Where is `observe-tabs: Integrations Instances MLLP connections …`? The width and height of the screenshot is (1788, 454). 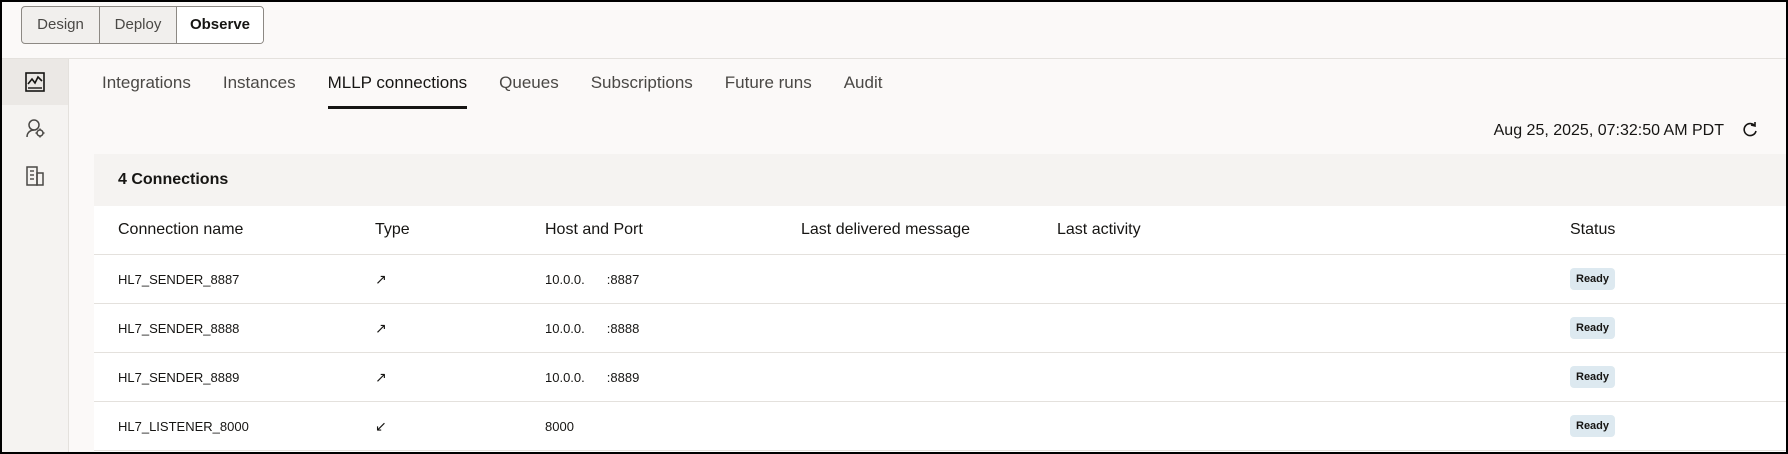
observe-tabs: Integrations Instances MLLP connections … is located at coordinates (508, 84).